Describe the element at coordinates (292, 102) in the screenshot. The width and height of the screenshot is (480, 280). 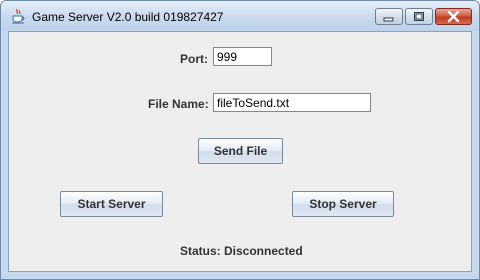
I see `filename-input: fileToSend.txt` at that location.